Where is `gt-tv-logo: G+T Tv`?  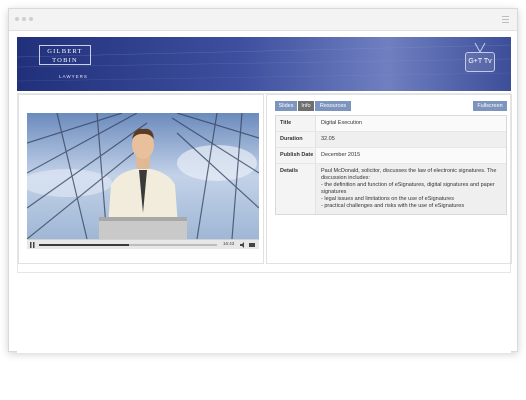 gt-tv-logo: G+T Tv is located at coordinates (480, 62).